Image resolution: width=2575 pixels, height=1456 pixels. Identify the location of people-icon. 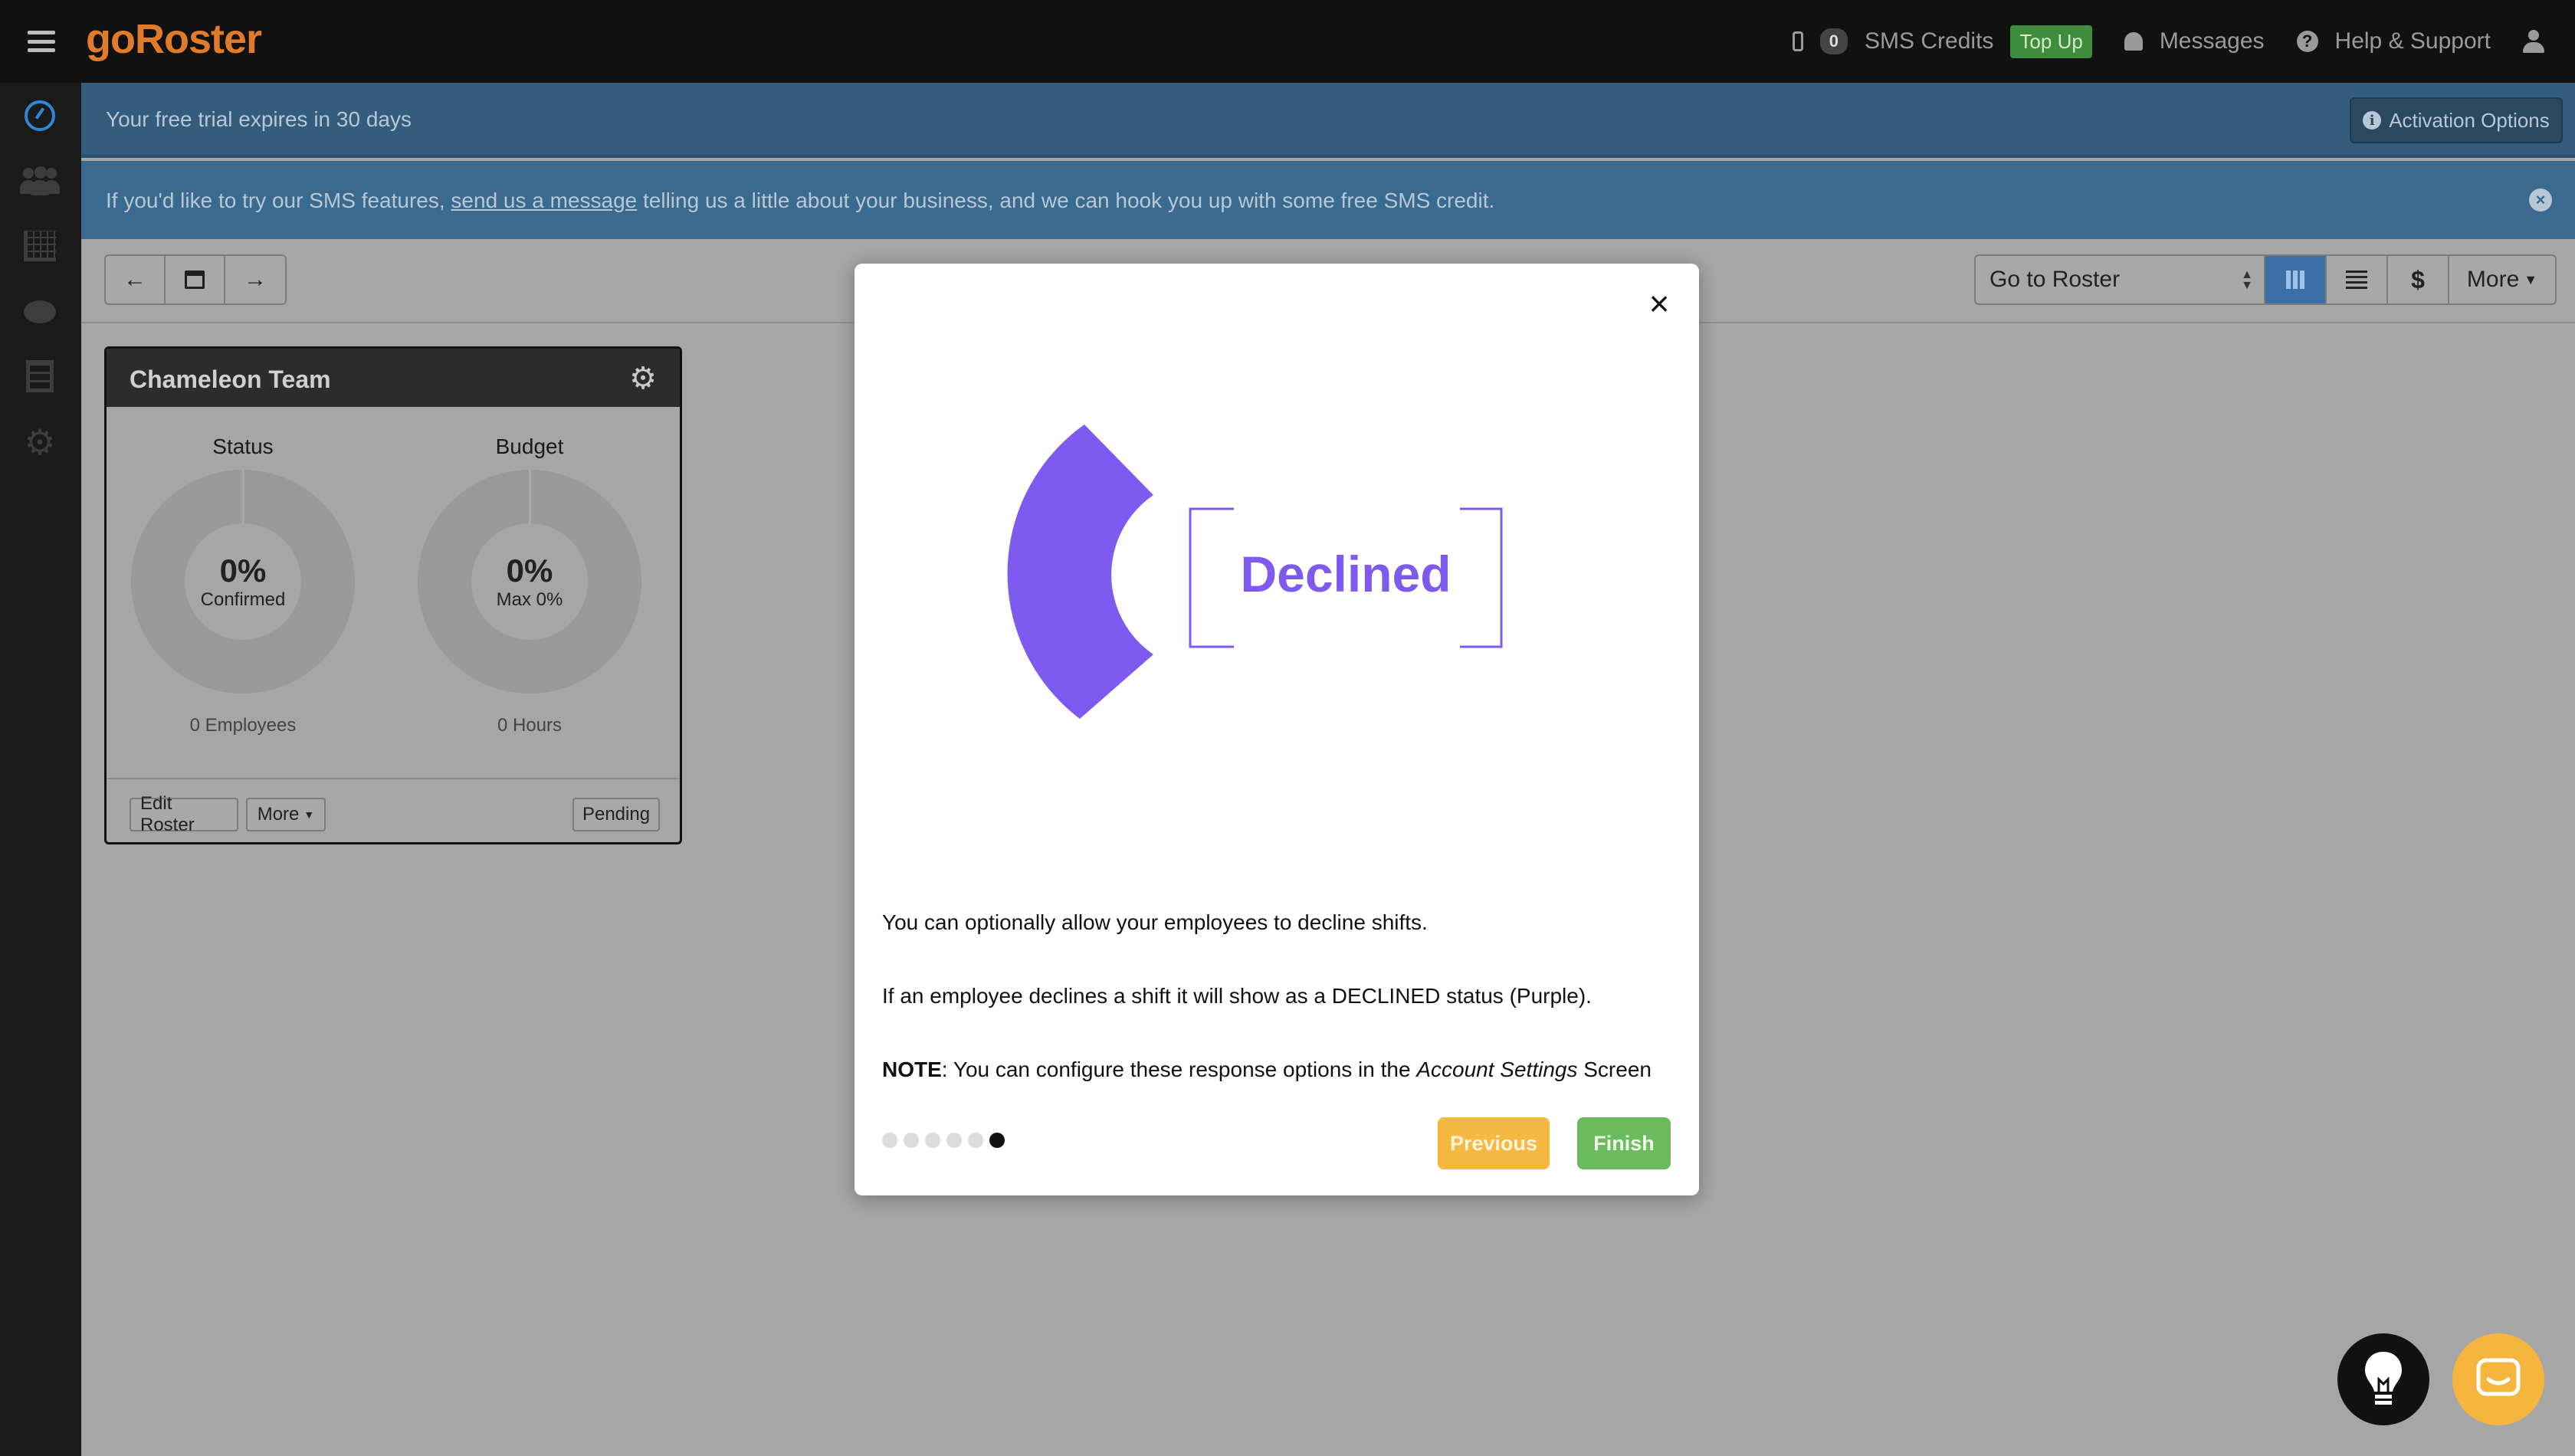
(40, 180).